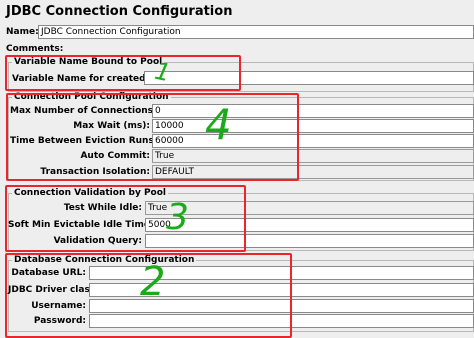 This screenshot has height=338, width=474. What do you see at coordinates (22, 32) in the screenshot?
I see `name-label: Name:` at bounding box center [22, 32].